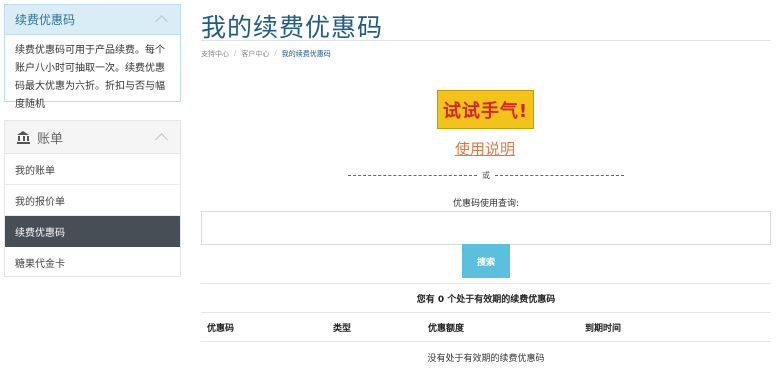  What do you see at coordinates (486, 341) in the screenshot?
I see `table-header-divider` at bounding box center [486, 341].